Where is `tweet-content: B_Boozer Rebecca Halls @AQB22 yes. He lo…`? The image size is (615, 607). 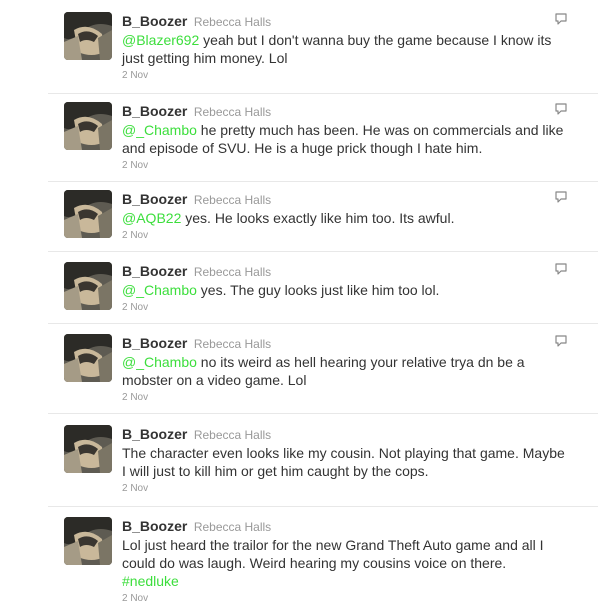 tweet-content: B_Boozer Rebecca Halls @AQB22 yes. He lo… is located at coordinates (344, 216).